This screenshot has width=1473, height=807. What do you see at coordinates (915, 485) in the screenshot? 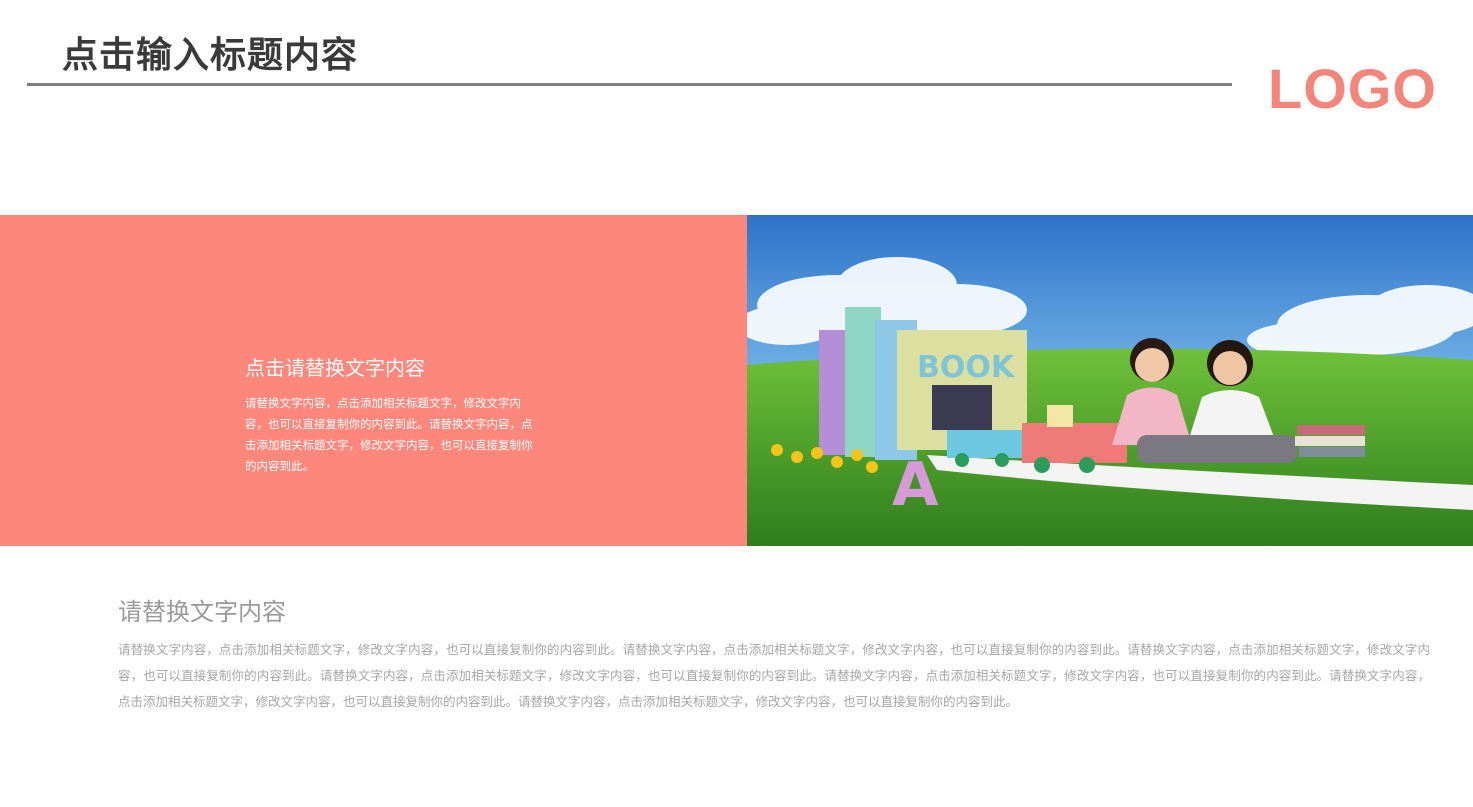
I see `letter-a: A` at bounding box center [915, 485].